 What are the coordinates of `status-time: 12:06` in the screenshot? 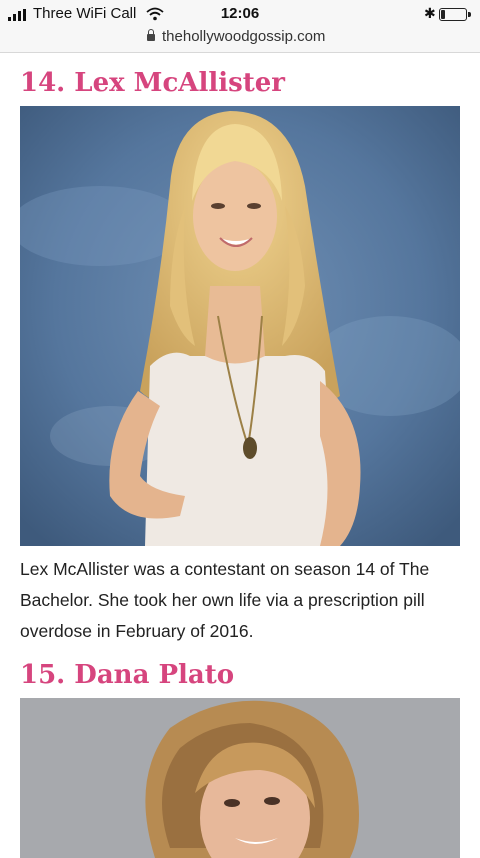 It's located at (240, 13).